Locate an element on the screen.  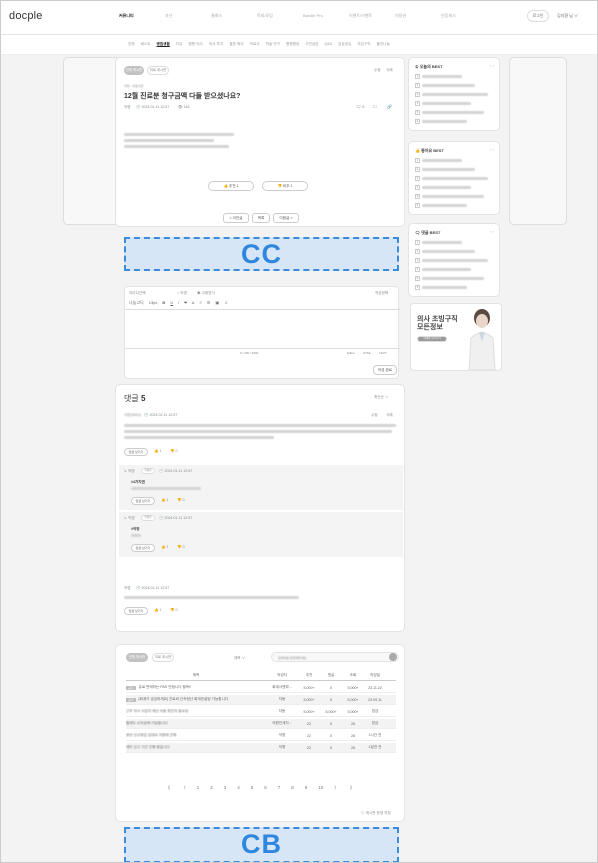
row-title: 유료 판매하는 PAS 안됩니다 필독!! is located at coordinates (165, 687).